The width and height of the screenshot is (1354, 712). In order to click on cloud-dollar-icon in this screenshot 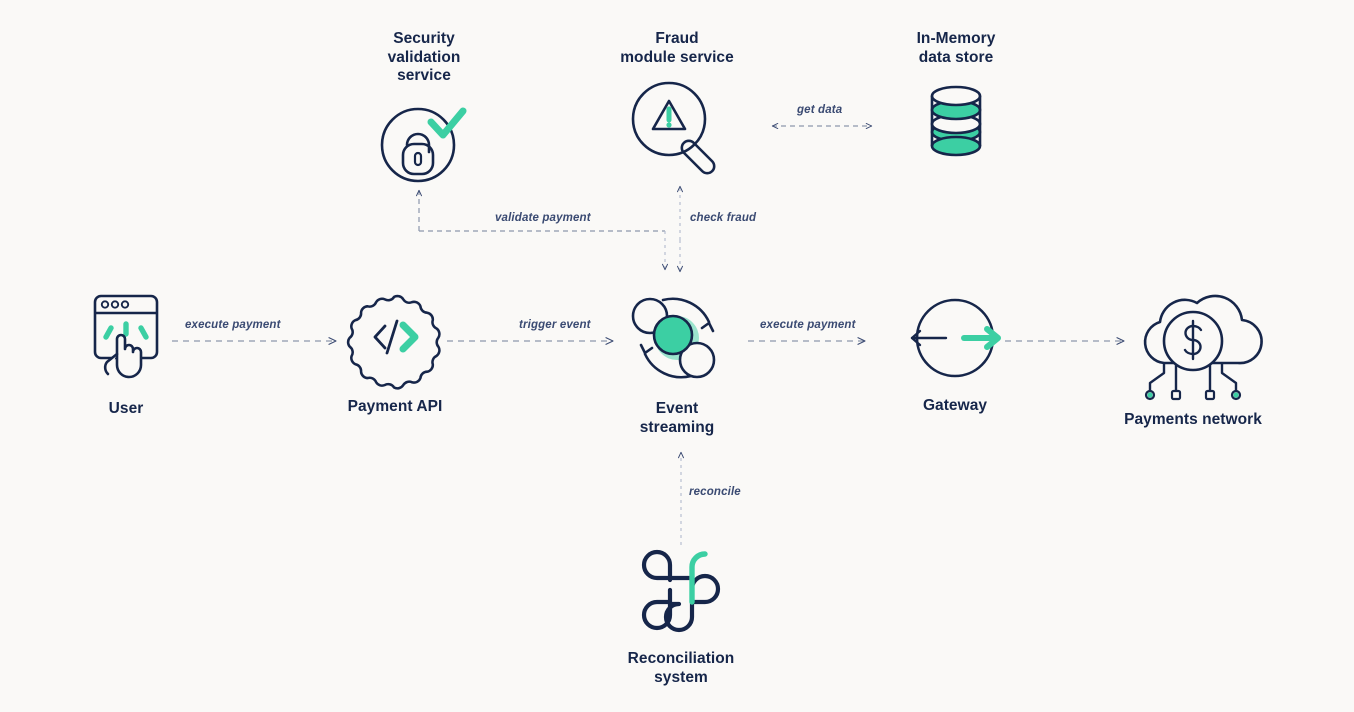, I will do `click(1201, 343)`.